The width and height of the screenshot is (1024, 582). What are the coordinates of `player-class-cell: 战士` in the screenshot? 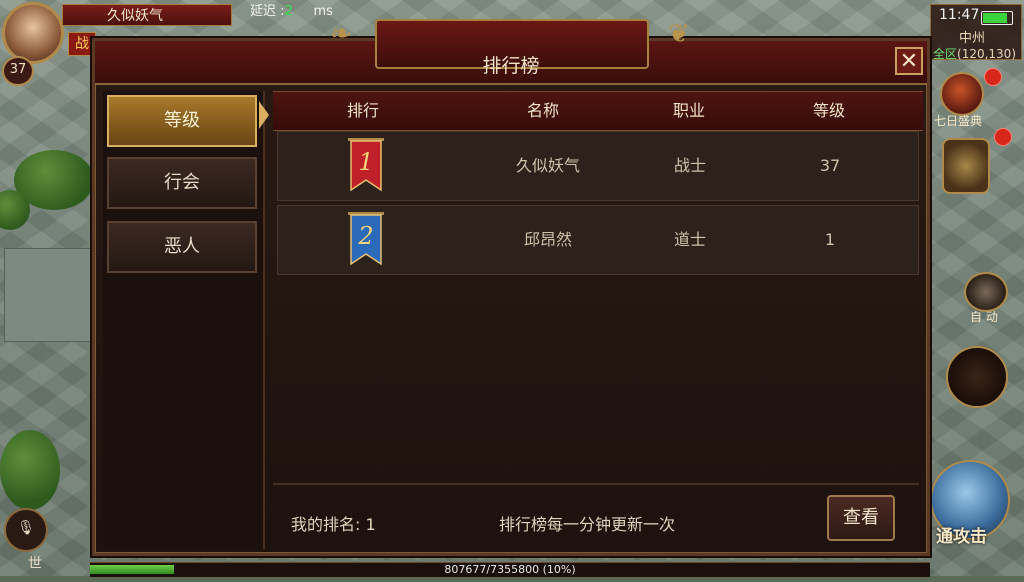 It's located at (689, 165).